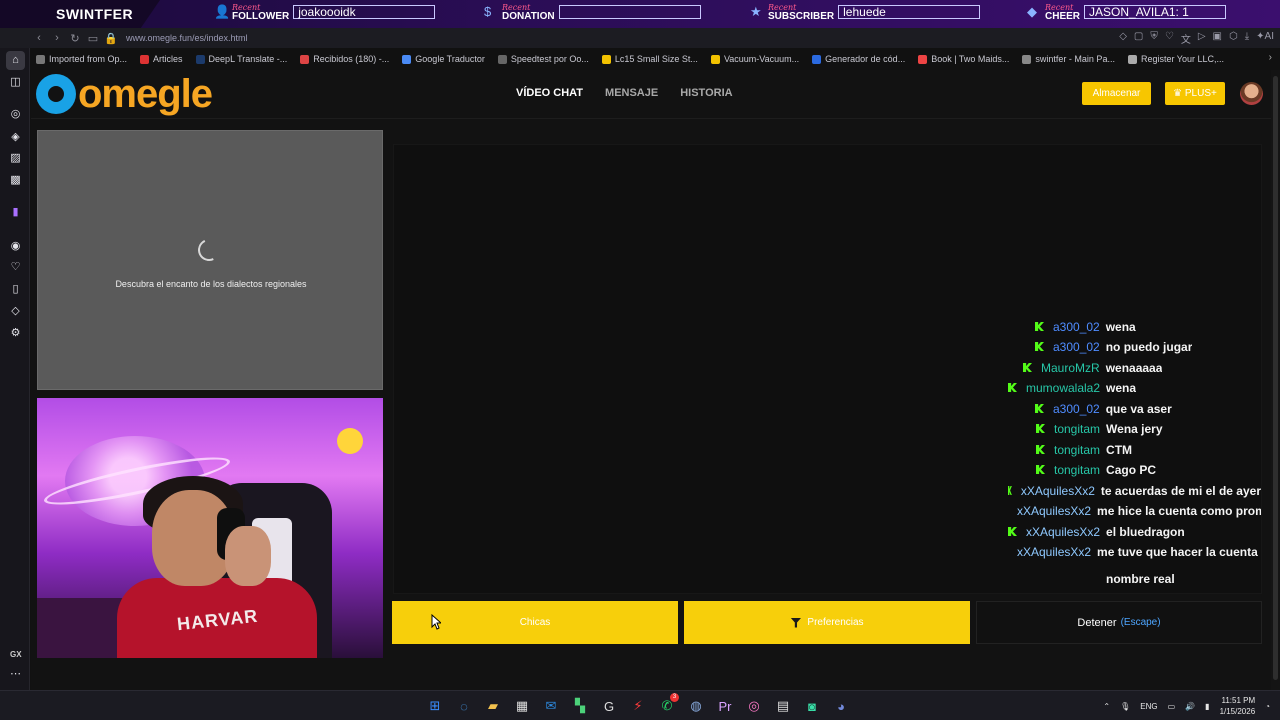 Image resolution: width=1280 pixels, height=720 pixels. Describe the element at coordinates (1172, 706) in the screenshot. I see `monitor-icon: ▭` at that location.